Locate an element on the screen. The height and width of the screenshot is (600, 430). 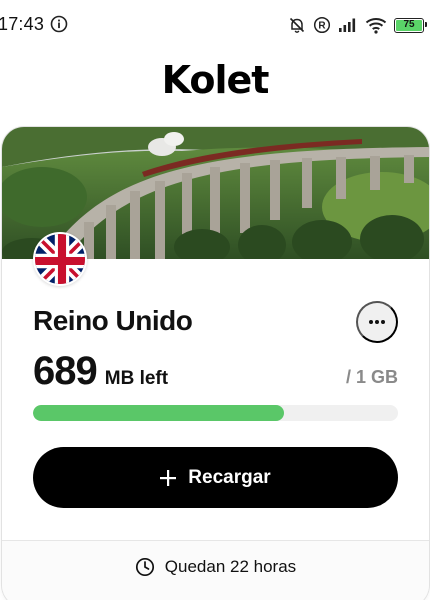
data-total: / 1 GB is located at coordinates (371, 377).